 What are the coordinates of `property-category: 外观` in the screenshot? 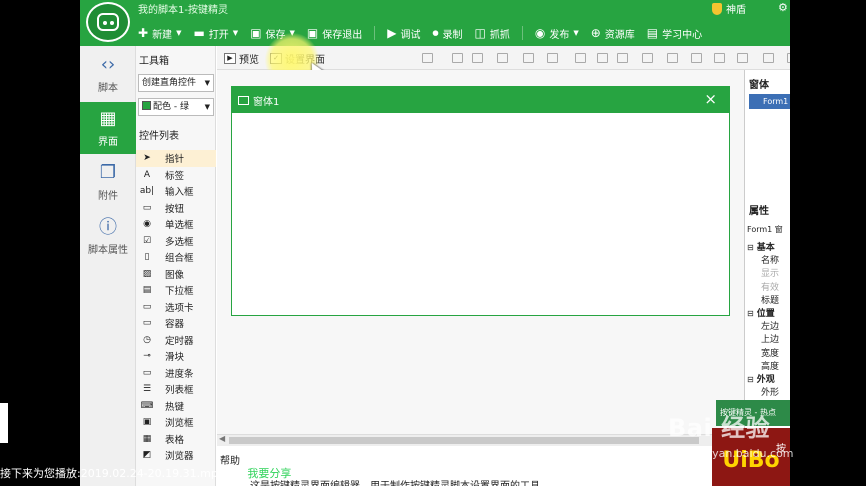 It's located at (761, 378).